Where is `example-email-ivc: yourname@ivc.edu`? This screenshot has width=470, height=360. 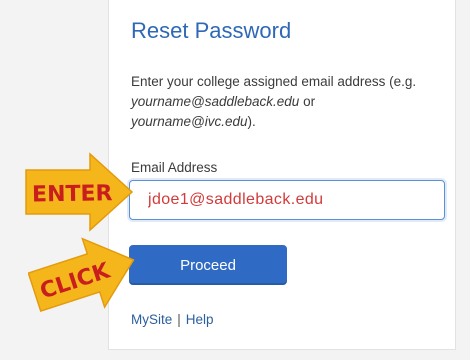
example-email-ivc: yourname@ivc.edu is located at coordinates (189, 121).